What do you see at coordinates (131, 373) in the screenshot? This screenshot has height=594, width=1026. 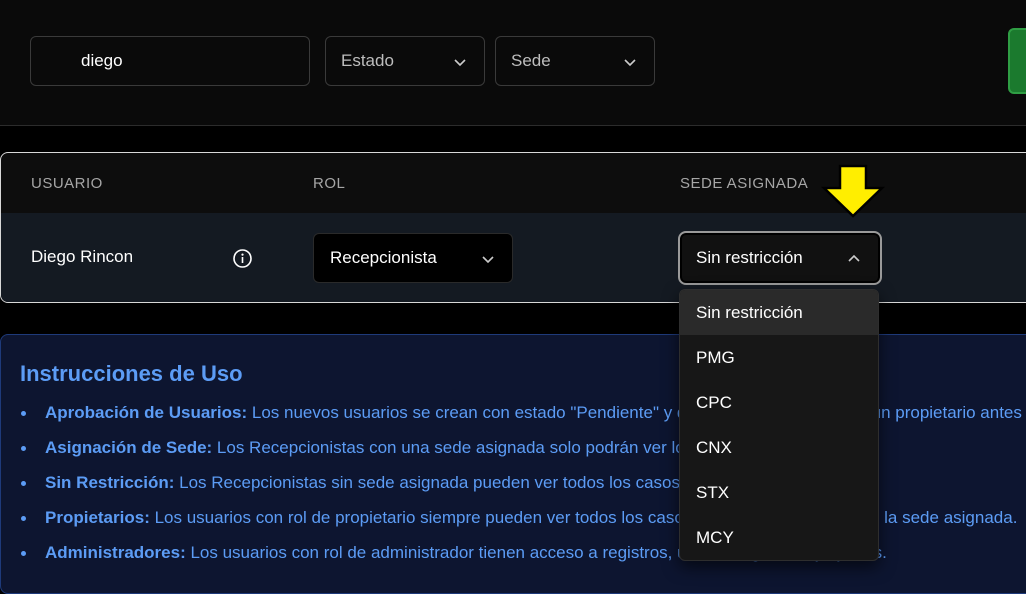 I see `instructions-title: Instrucciones de Uso` at bounding box center [131, 373].